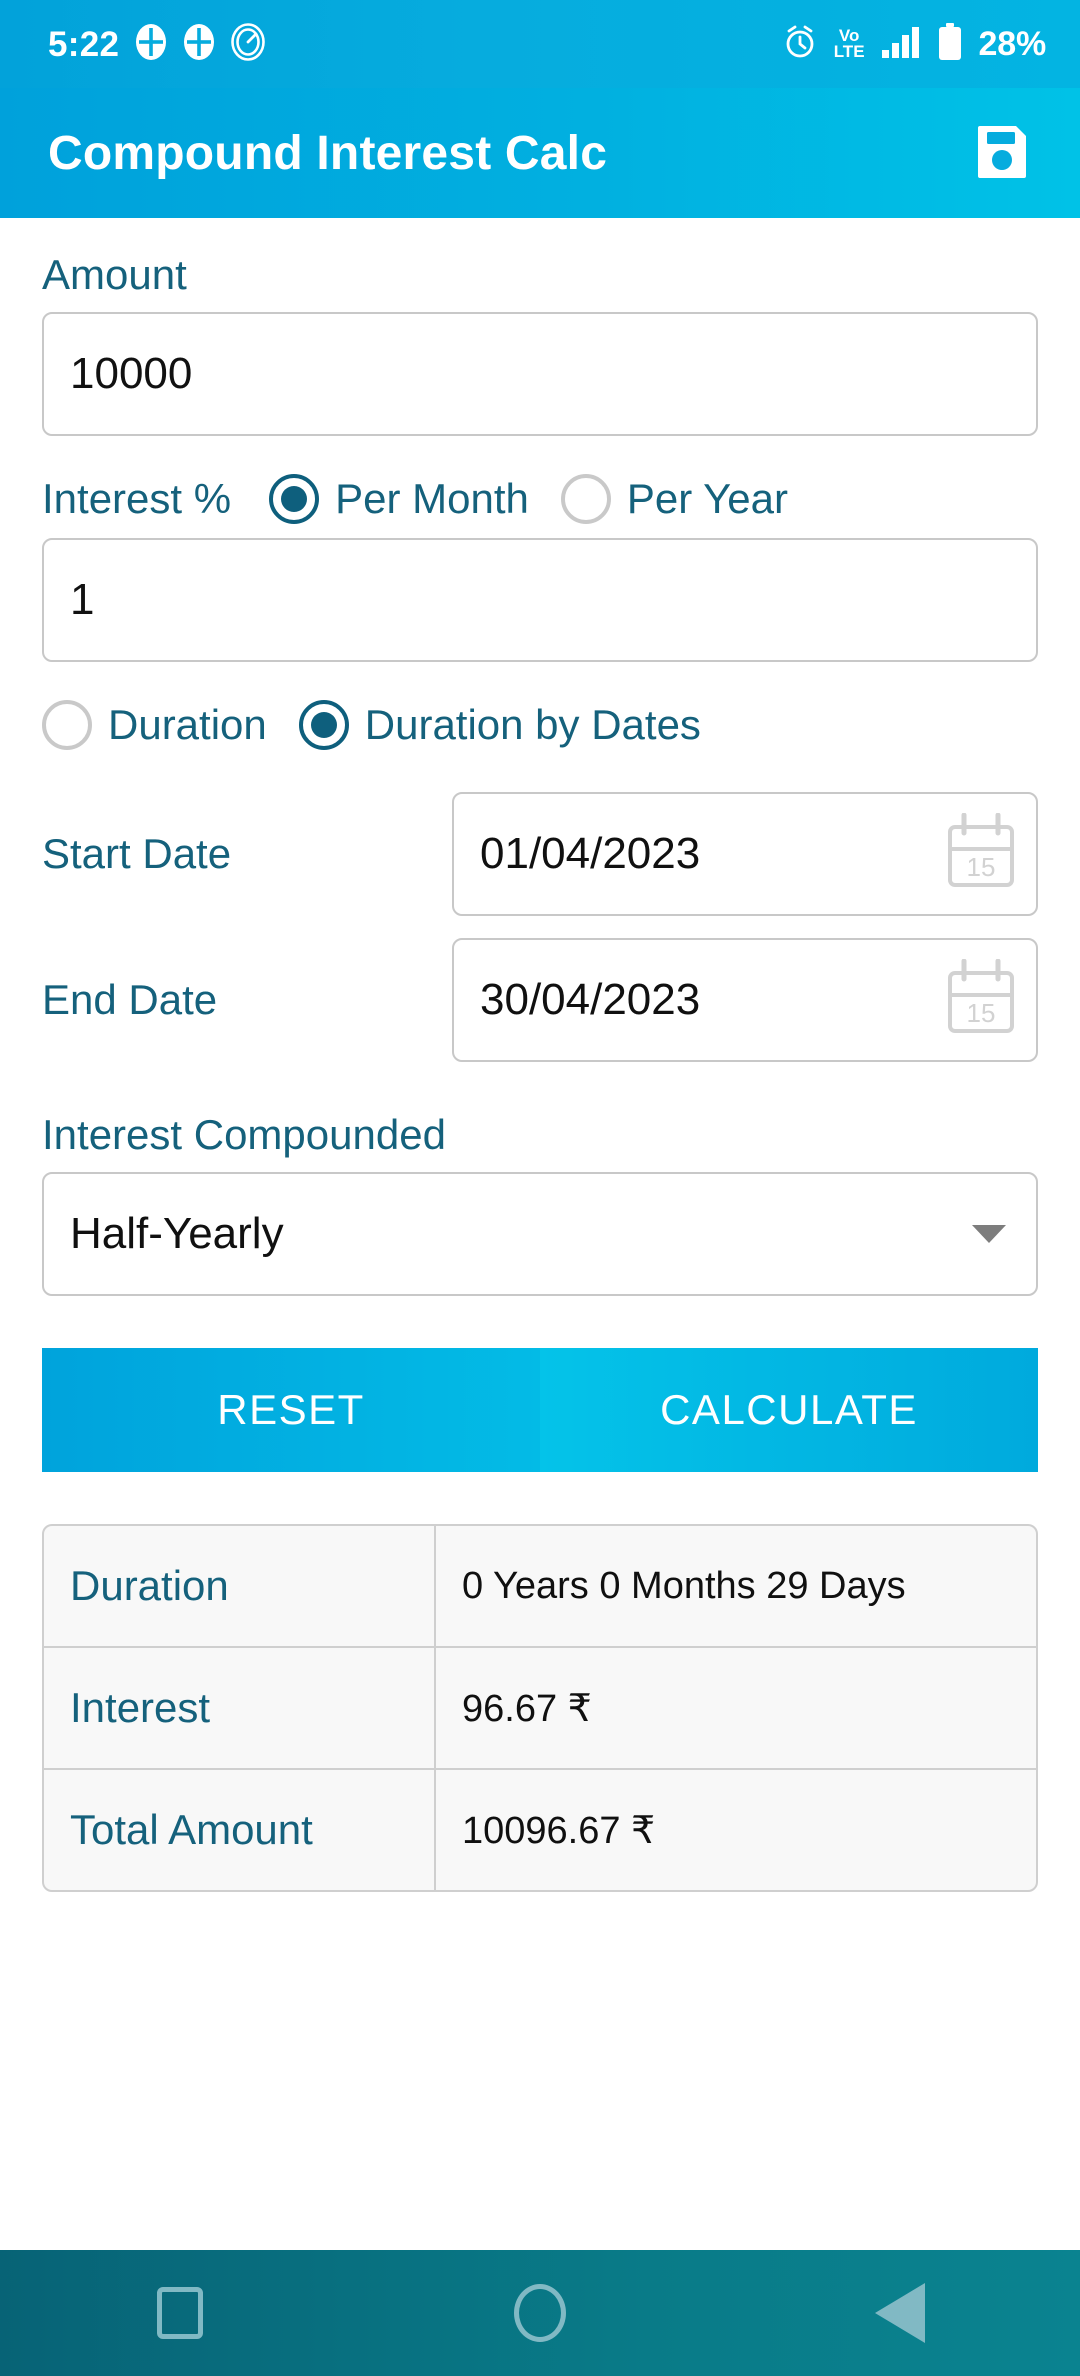 This screenshot has width=1080, height=2376. I want to click on compounded-label: Interest Compounded, so click(244, 1135).